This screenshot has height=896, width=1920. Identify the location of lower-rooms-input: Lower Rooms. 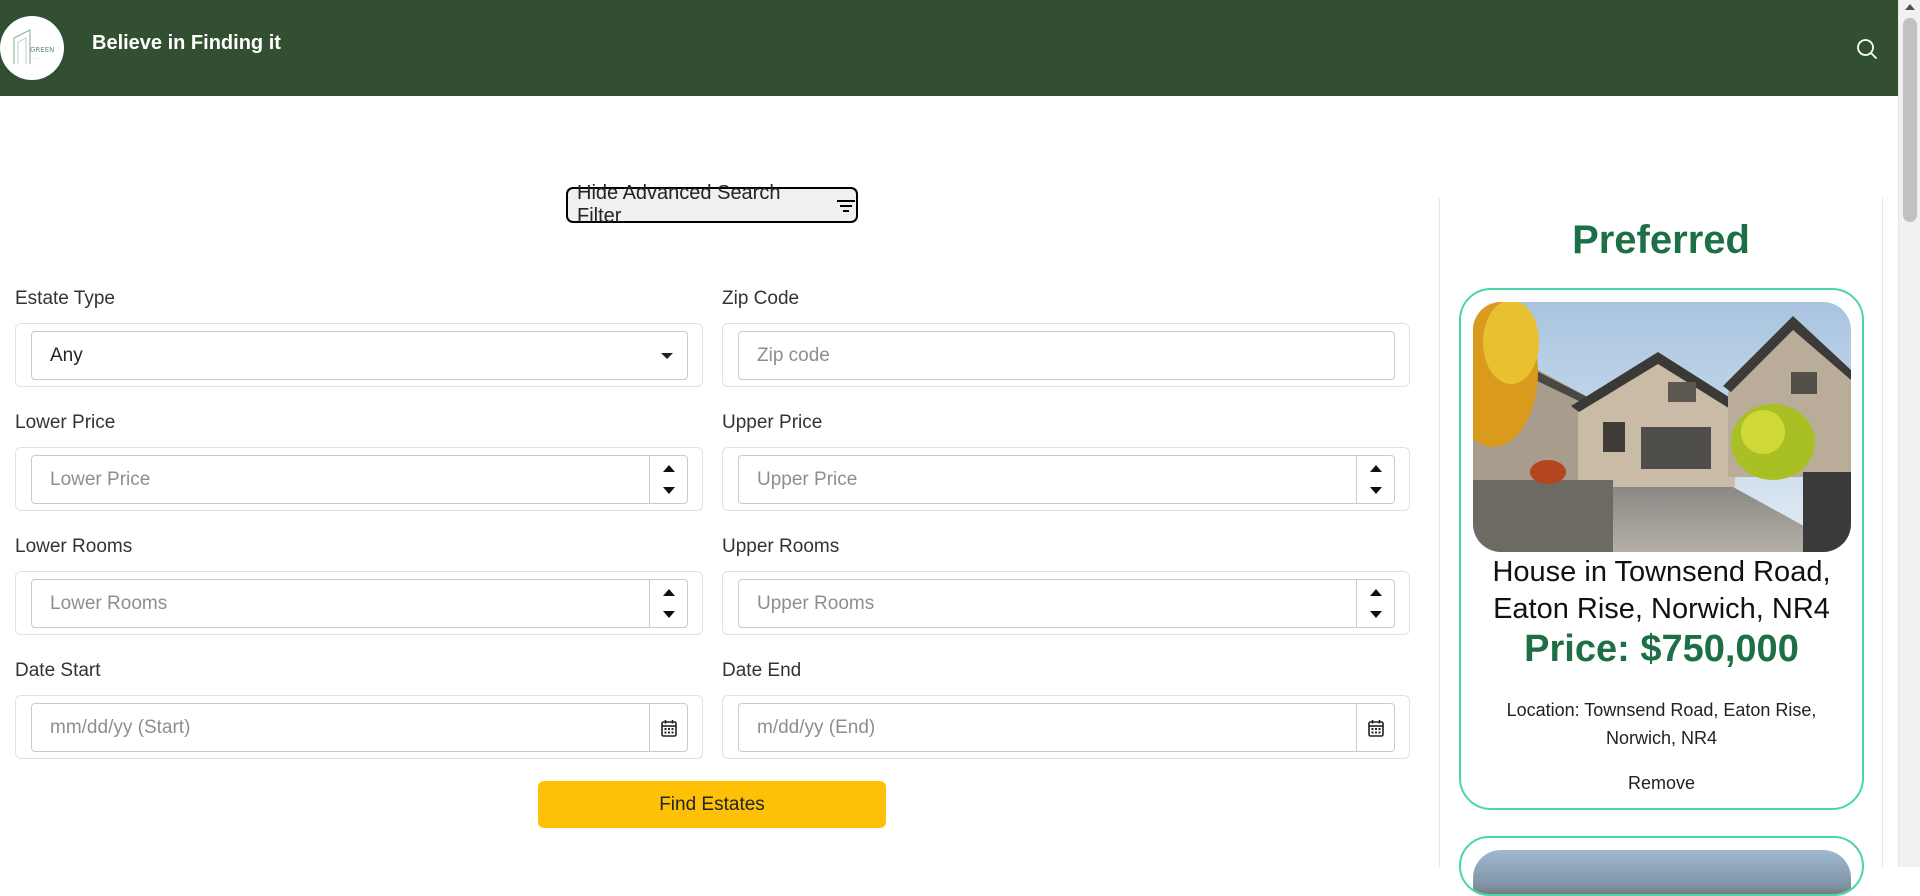
(359, 603).